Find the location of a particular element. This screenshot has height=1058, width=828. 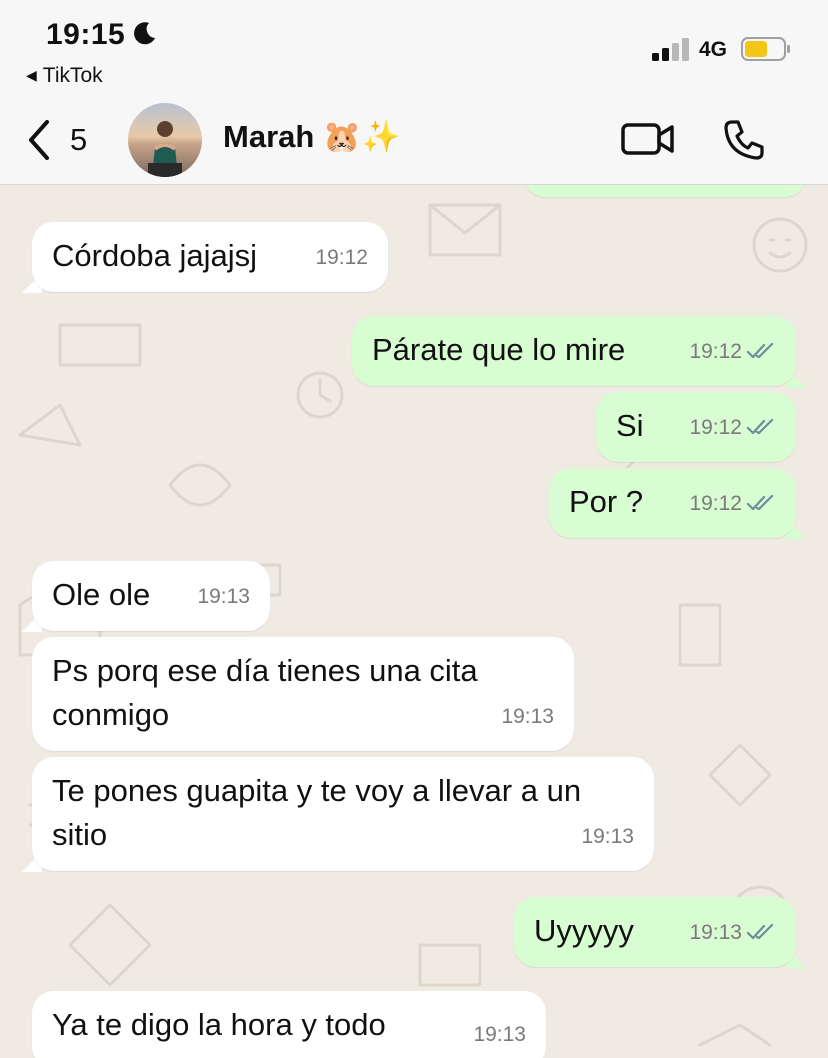

status-bar: 19:15 ◀ TikTok 4G is located at coordinates (414, 50).